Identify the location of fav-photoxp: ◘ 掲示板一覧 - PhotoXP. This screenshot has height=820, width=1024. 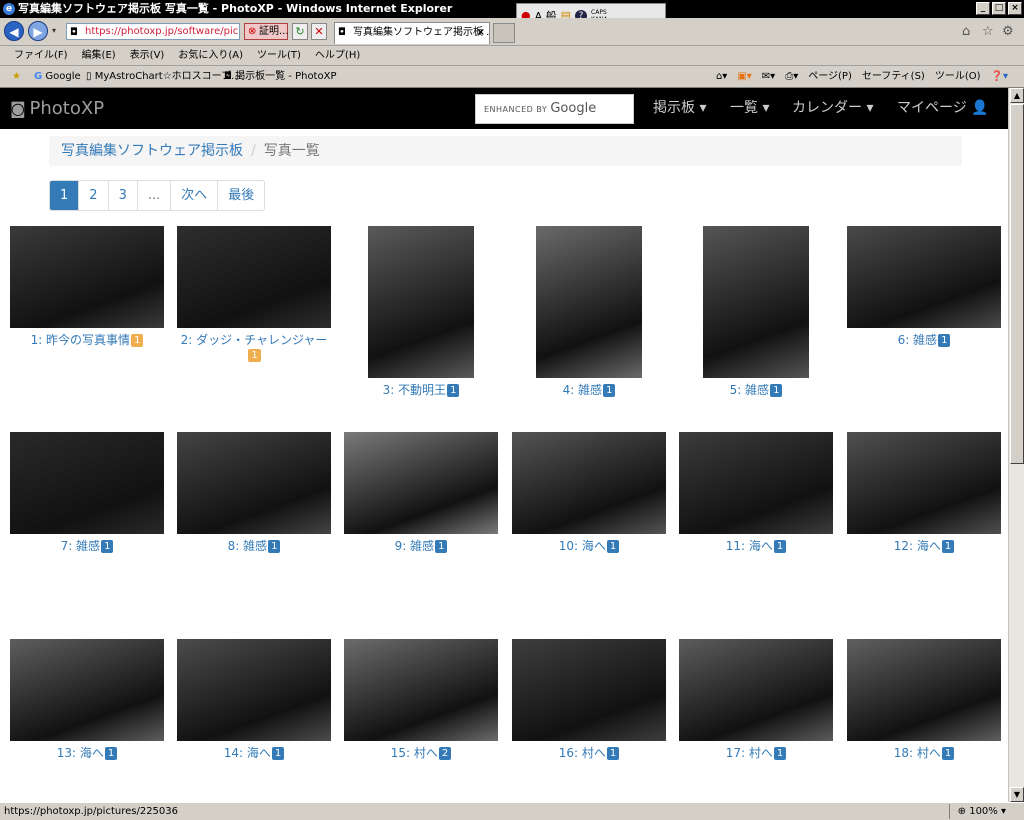
(280, 77).